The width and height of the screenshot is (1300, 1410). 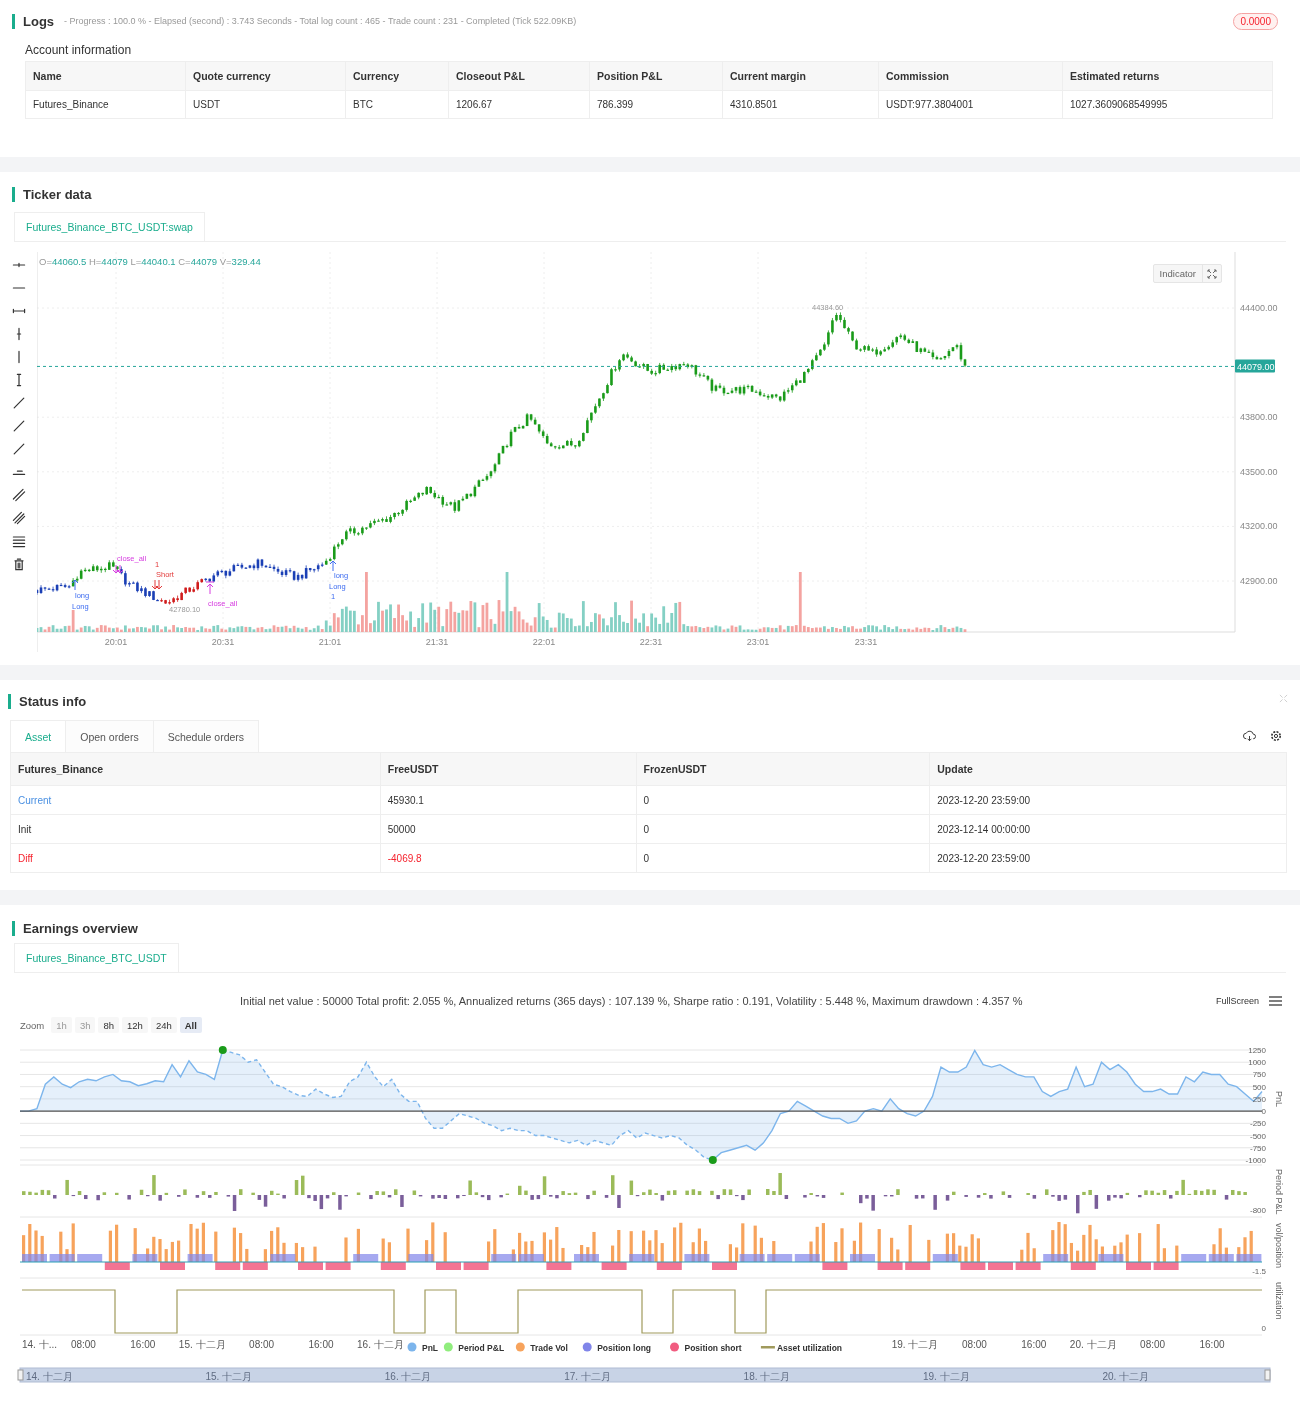 What do you see at coordinates (1255, 21) in the screenshot?
I see `profit-badge: 0.0000` at bounding box center [1255, 21].